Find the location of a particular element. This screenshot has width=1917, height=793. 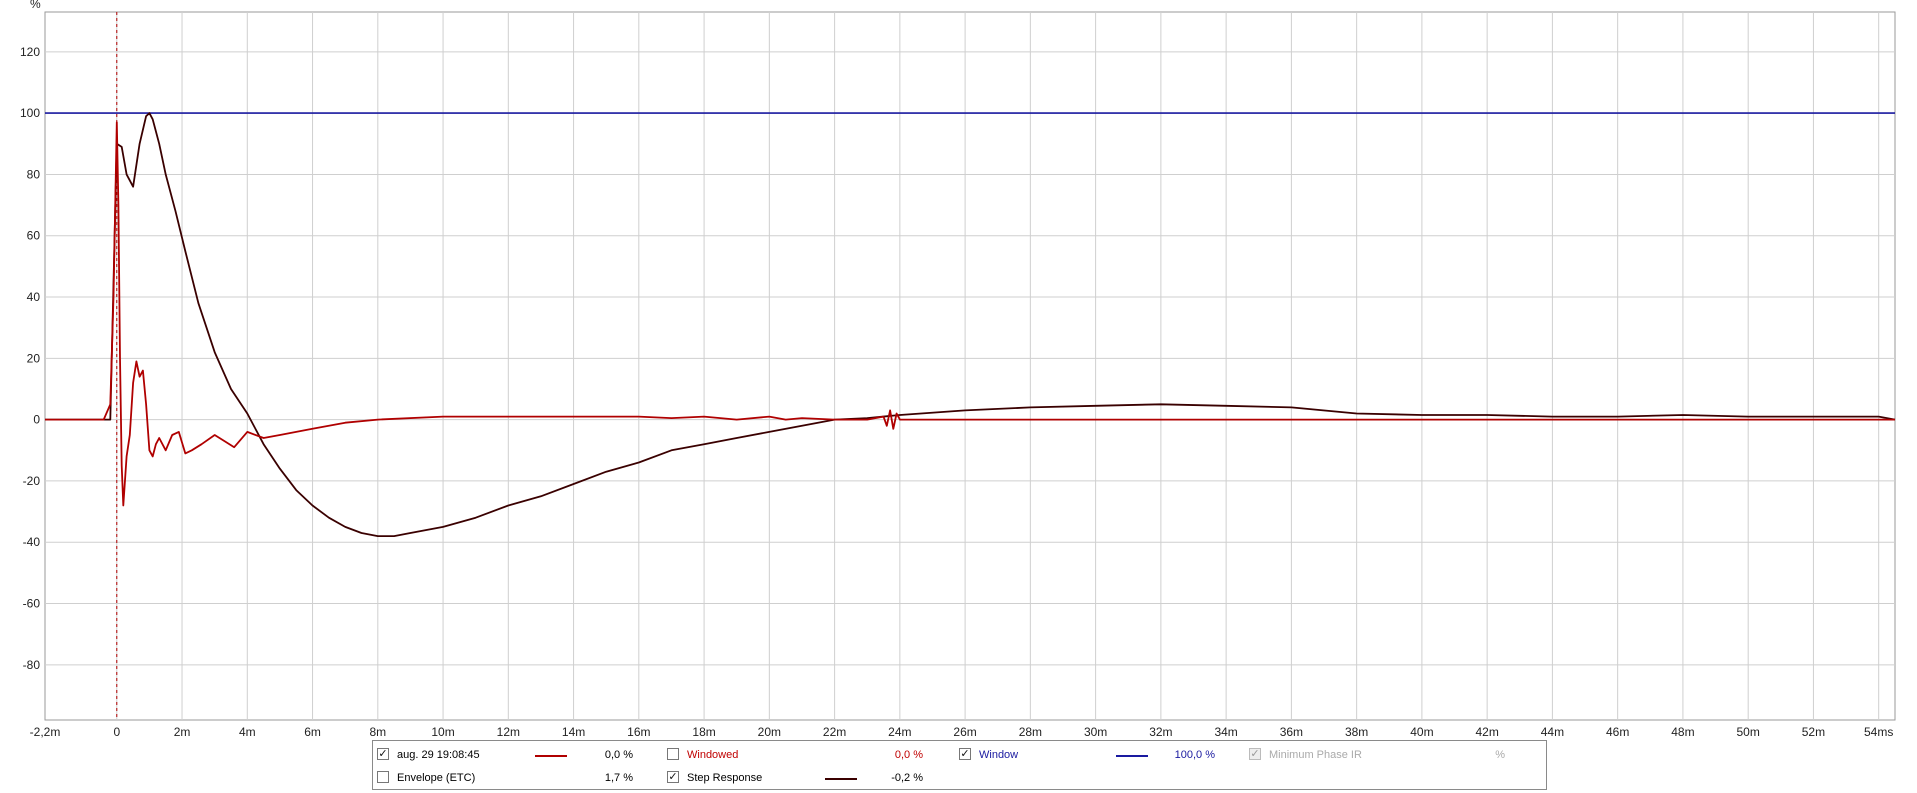

x-tick-label: 24m is located at coordinates (899, 732).